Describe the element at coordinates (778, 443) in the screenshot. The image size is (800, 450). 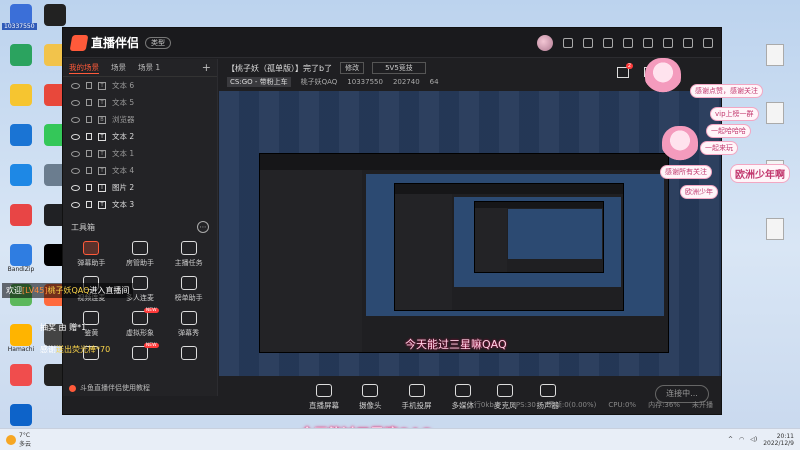
I see `date: 2022/12/9` at that location.